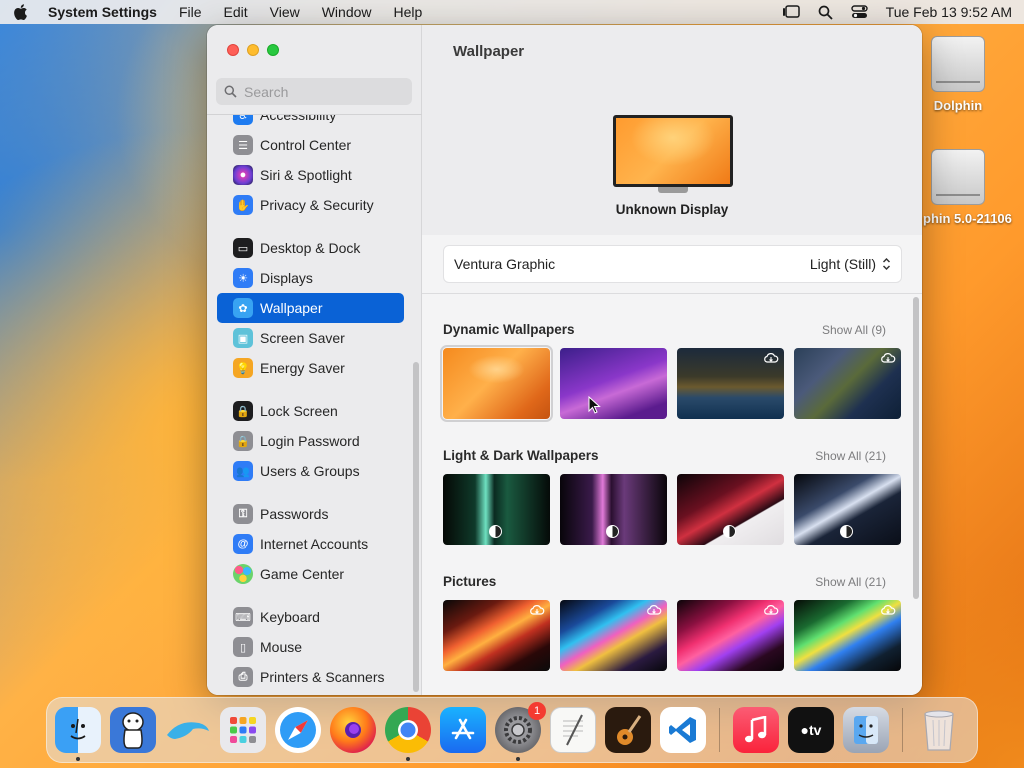 The width and height of the screenshot is (1024, 768). What do you see at coordinates (756, 730) in the screenshot?
I see `dock-music` at bounding box center [756, 730].